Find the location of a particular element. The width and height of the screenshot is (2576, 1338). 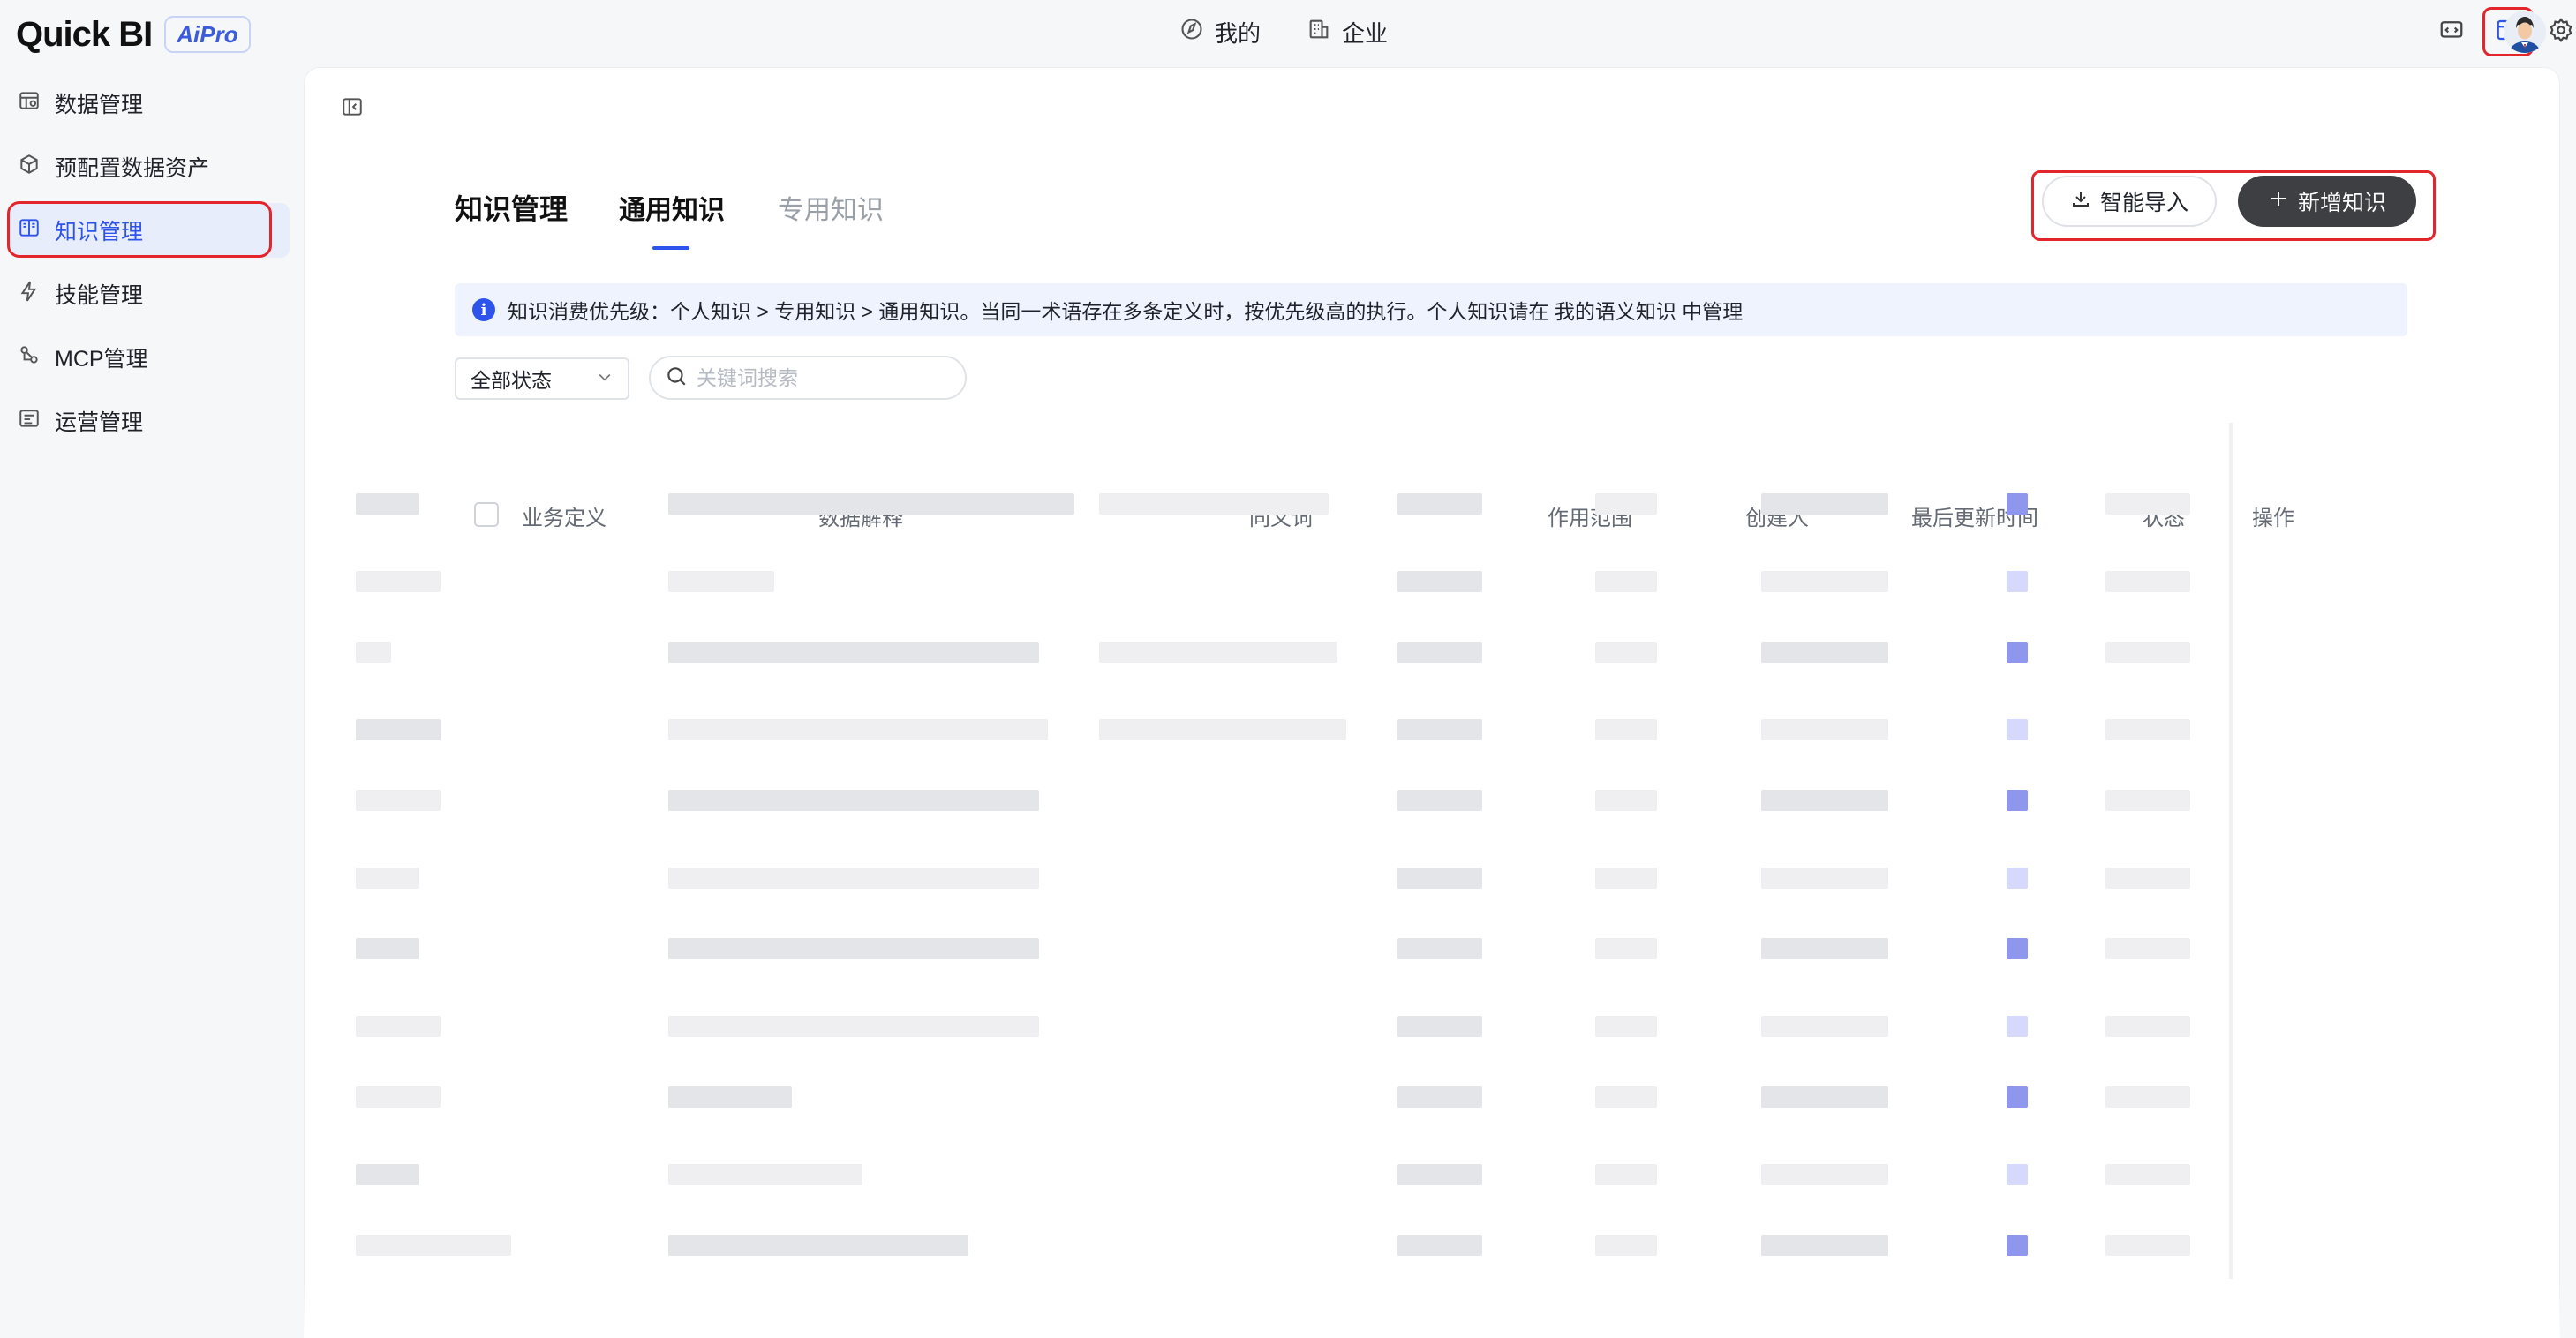

top-nav-mine-label: 我的 is located at coordinates (1239, 33).